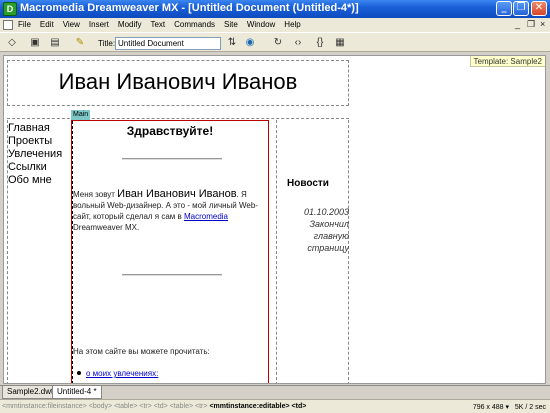  I want to click on preview-icon: ◉, so click(250, 43).